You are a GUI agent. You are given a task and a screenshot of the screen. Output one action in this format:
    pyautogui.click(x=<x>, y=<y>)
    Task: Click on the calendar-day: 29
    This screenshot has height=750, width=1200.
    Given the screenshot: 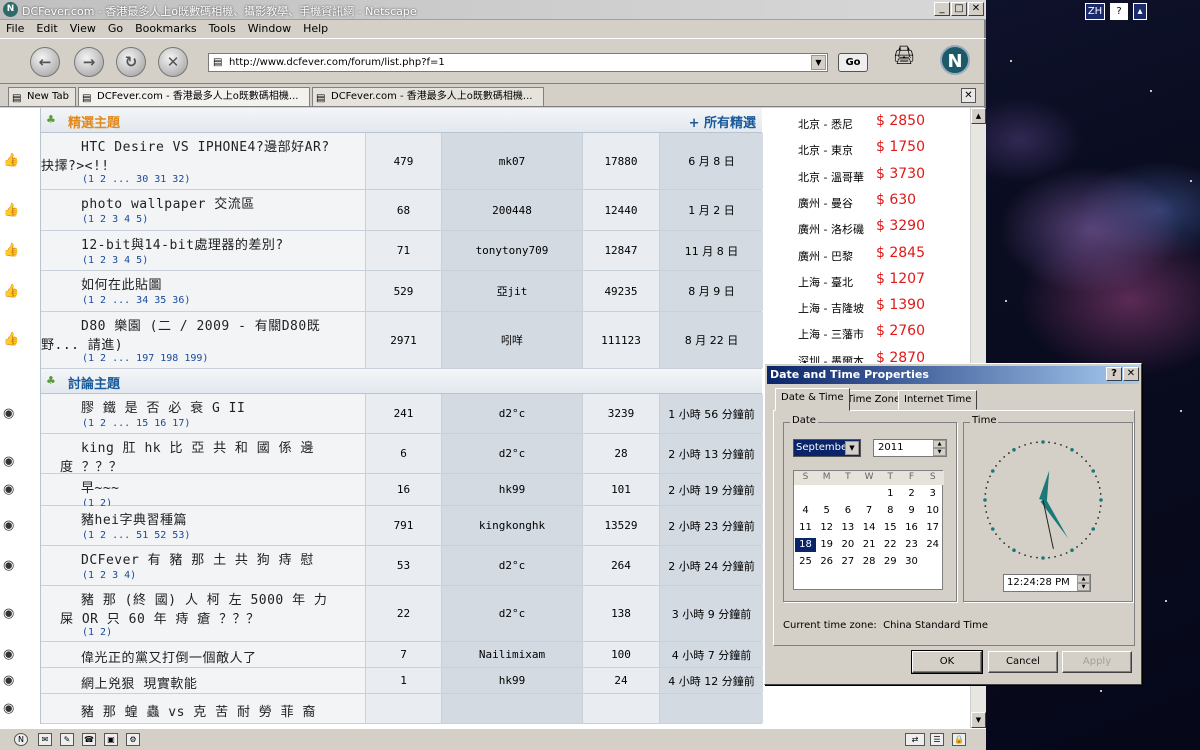 What is the action you would take?
    pyautogui.click(x=890, y=562)
    